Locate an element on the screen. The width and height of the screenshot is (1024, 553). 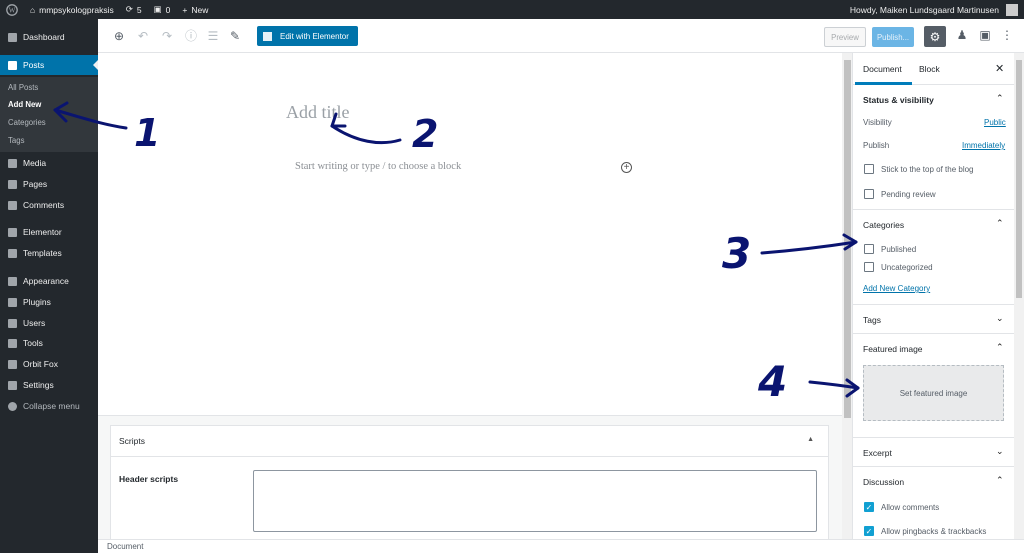
annotation-number-1: 1 is located at coordinates (147, 133).